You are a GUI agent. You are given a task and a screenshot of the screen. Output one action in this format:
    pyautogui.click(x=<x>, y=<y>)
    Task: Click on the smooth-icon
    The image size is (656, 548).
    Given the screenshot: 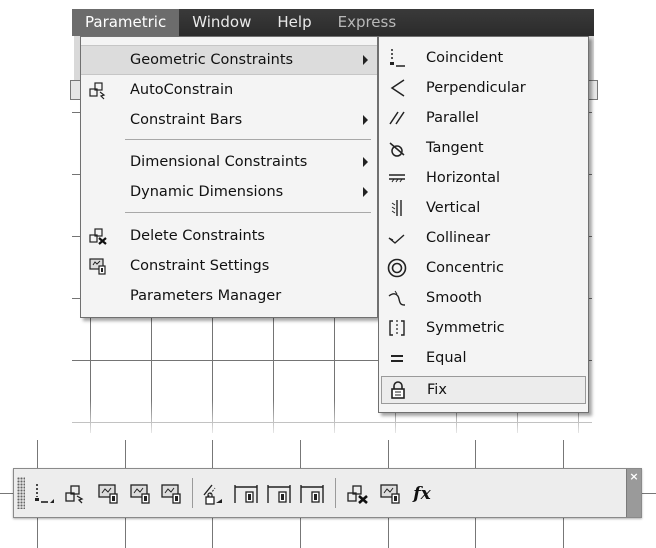 What is the action you would take?
    pyautogui.click(x=397, y=298)
    